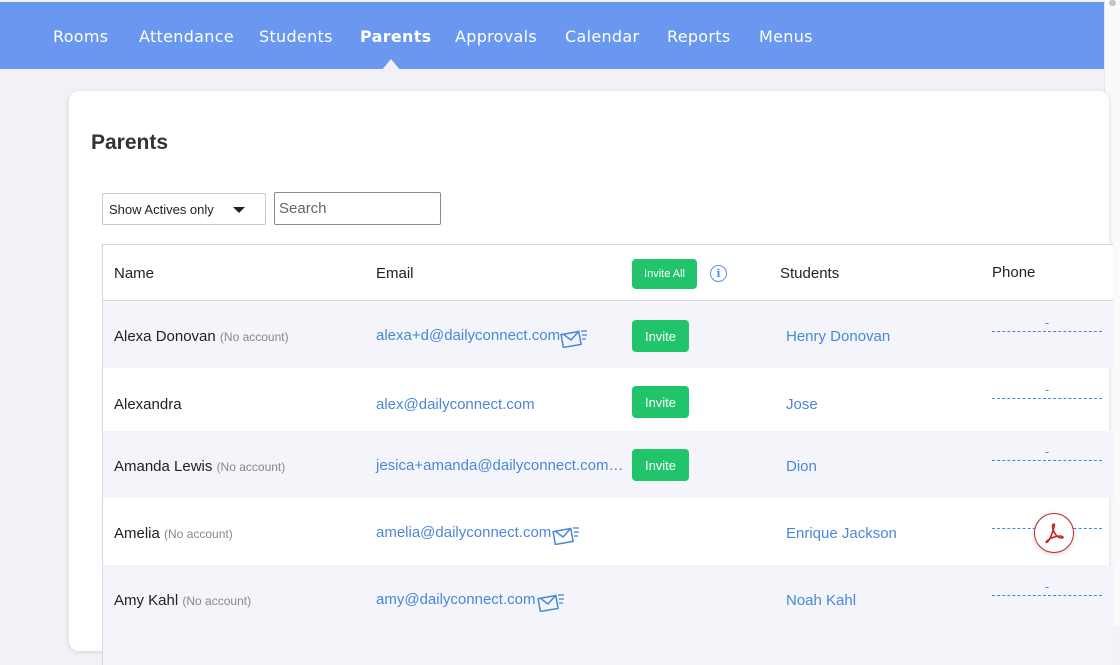  Describe the element at coordinates (1014, 272) in the screenshot. I see `column-header-phone: Phone` at that location.